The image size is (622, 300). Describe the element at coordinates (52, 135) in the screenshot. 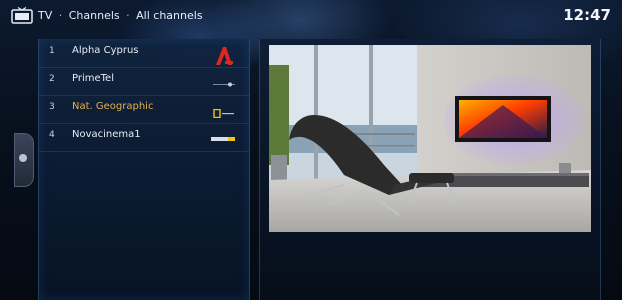

I see `channel-number: 4` at that location.